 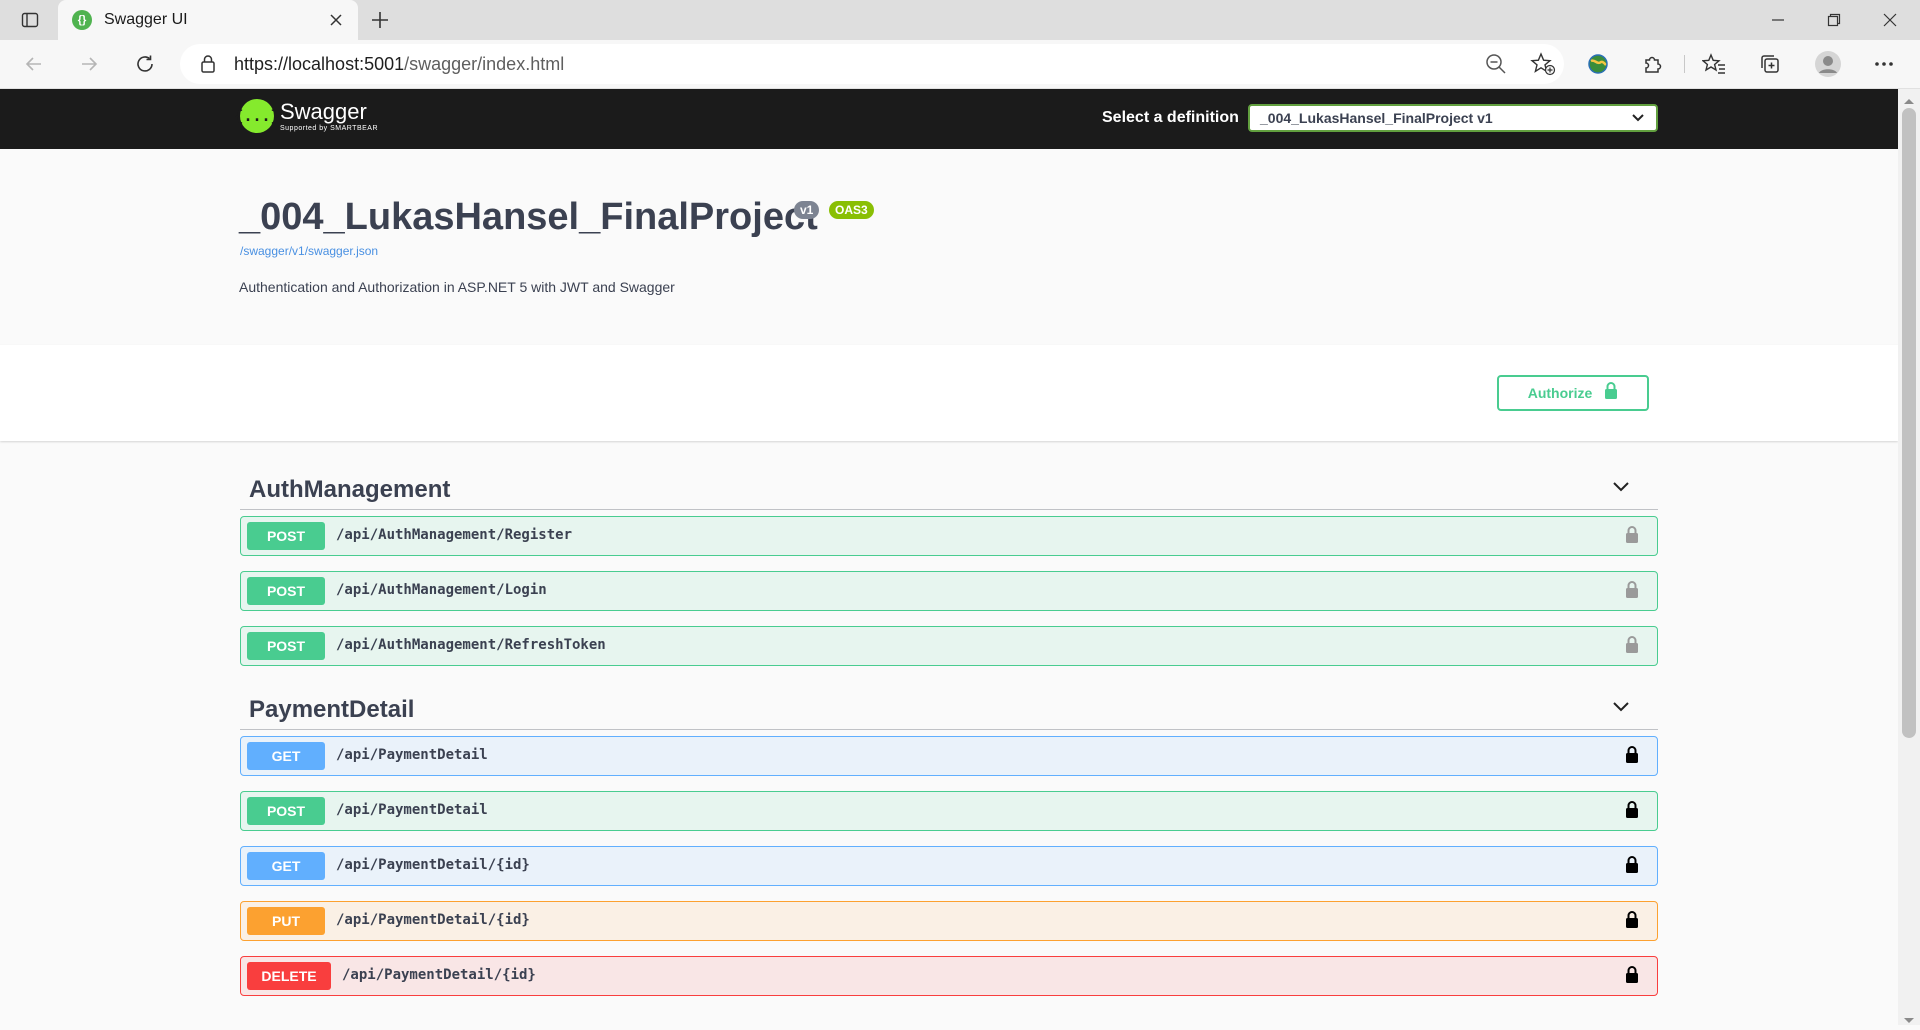 What do you see at coordinates (1770, 64) in the screenshot?
I see `collections-icon` at bounding box center [1770, 64].